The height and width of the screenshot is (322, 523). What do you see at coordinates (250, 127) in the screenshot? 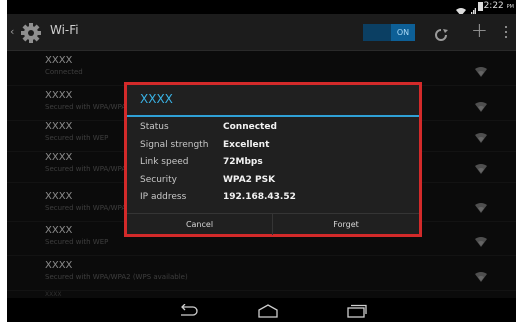
I see `info-value: Connected` at bounding box center [250, 127].